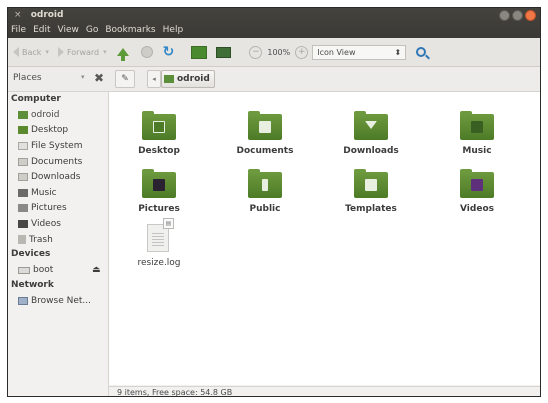  What do you see at coordinates (58, 240) in the screenshot?
I see `sidebar-item-trash: Trash` at bounding box center [58, 240].